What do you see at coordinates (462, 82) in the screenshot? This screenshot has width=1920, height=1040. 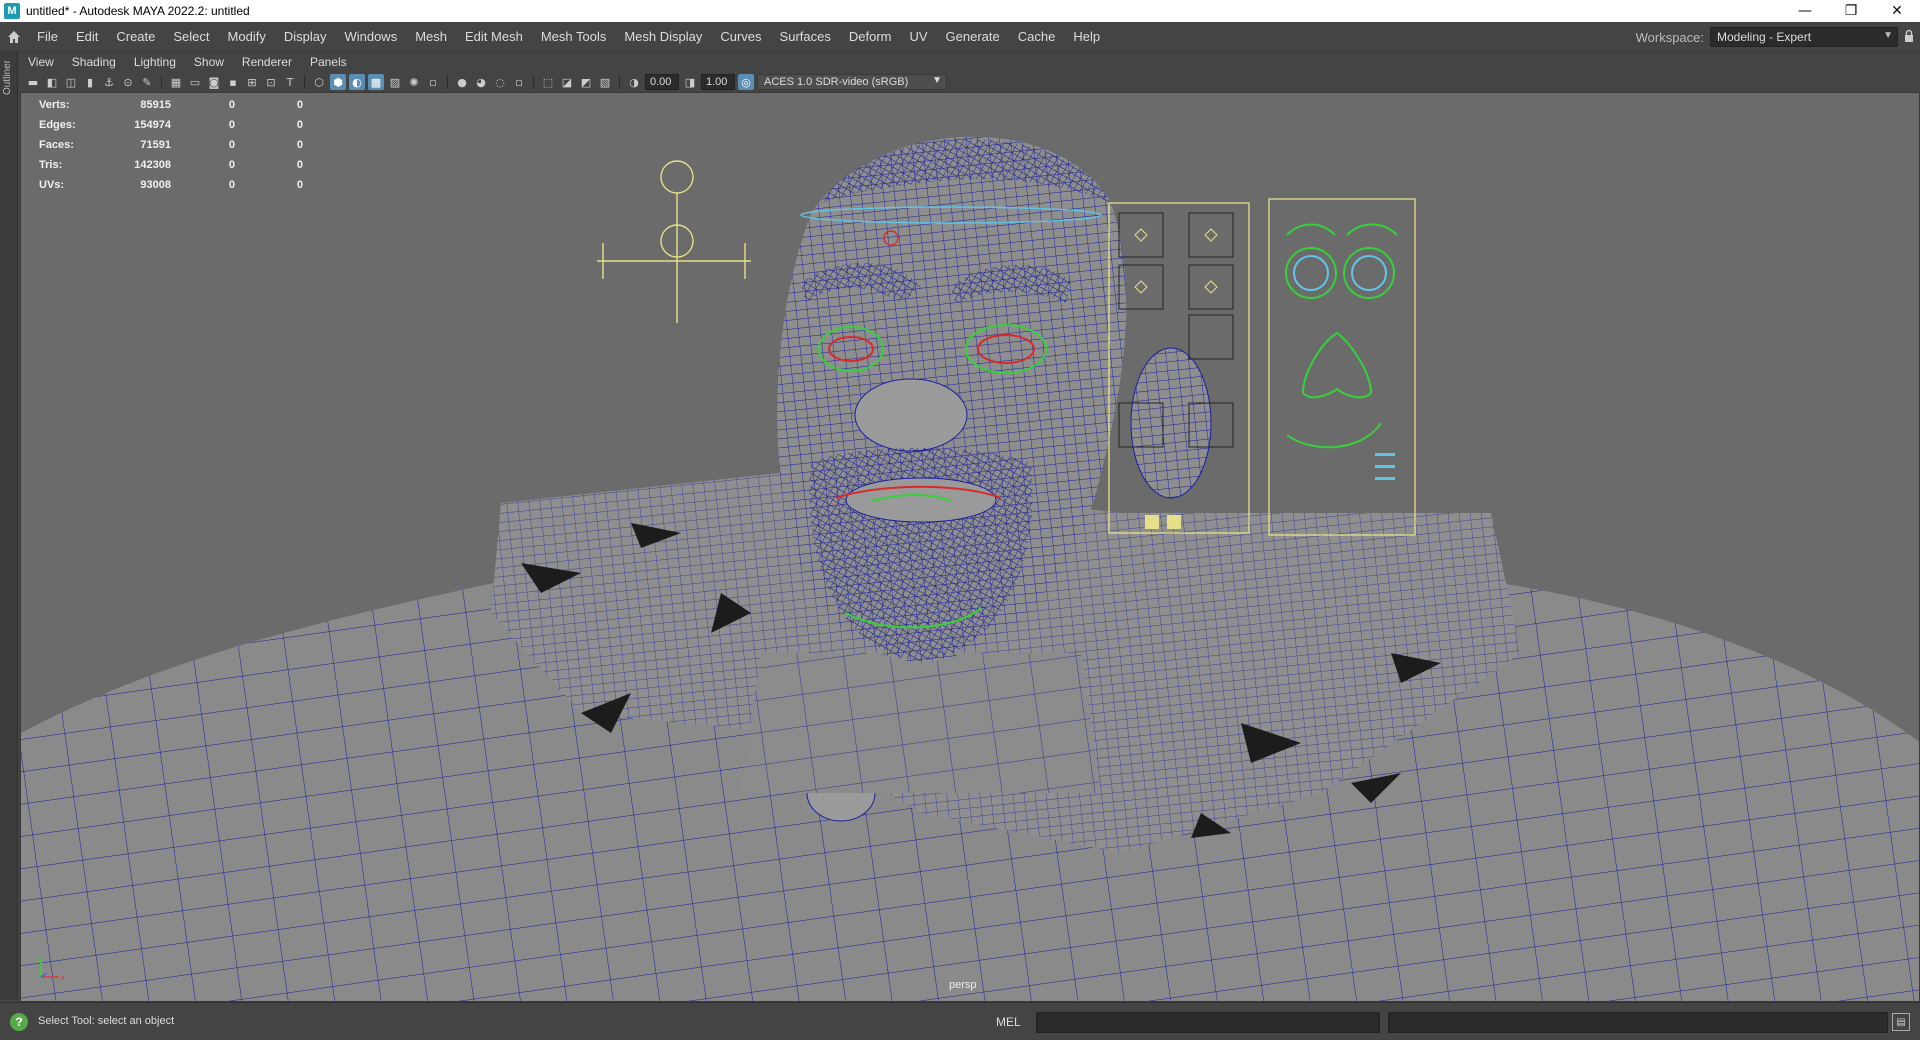 I see `ambient-occlusion-icon: ●` at bounding box center [462, 82].